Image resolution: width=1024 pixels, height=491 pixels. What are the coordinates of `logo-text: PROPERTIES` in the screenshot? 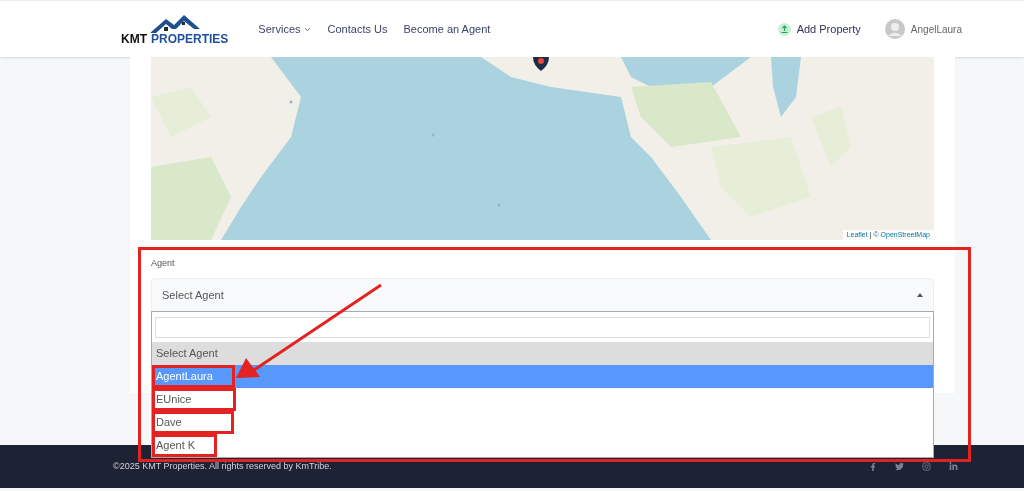 It's located at (190, 39).